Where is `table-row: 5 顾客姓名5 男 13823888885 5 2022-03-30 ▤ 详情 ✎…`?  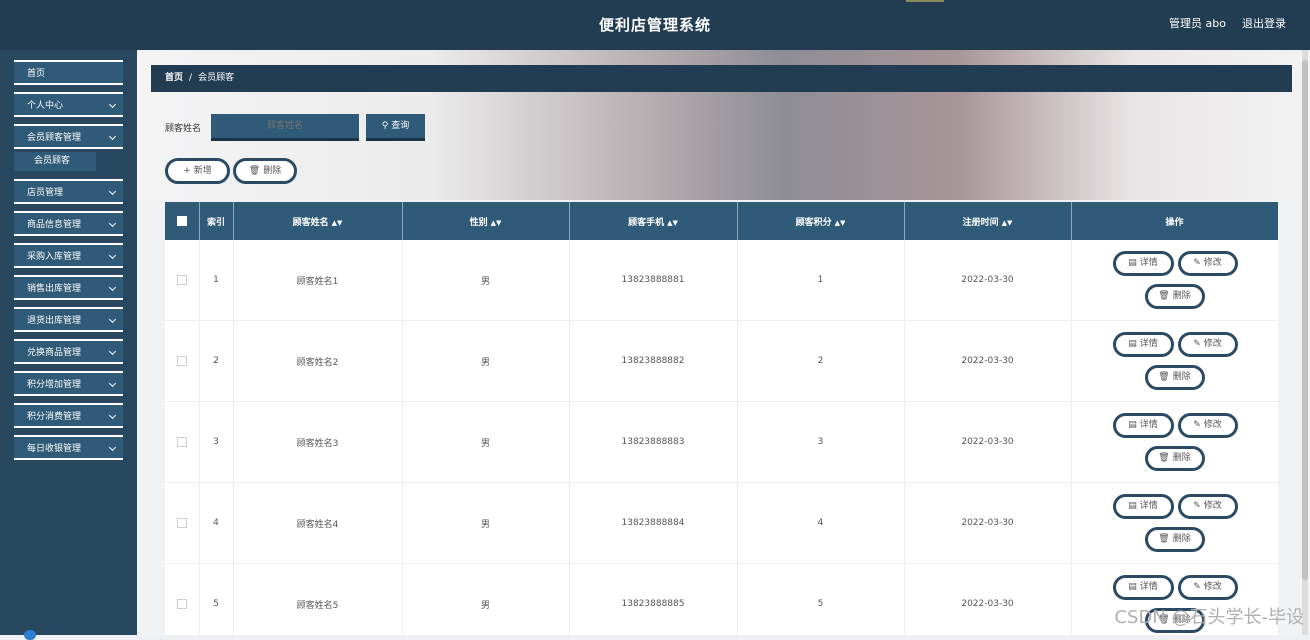
table-row: 5 顾客姓名5 男 13823888885 5 2022-03-30 ▤ 详情 ✎… is located at coordinates (721, 599).